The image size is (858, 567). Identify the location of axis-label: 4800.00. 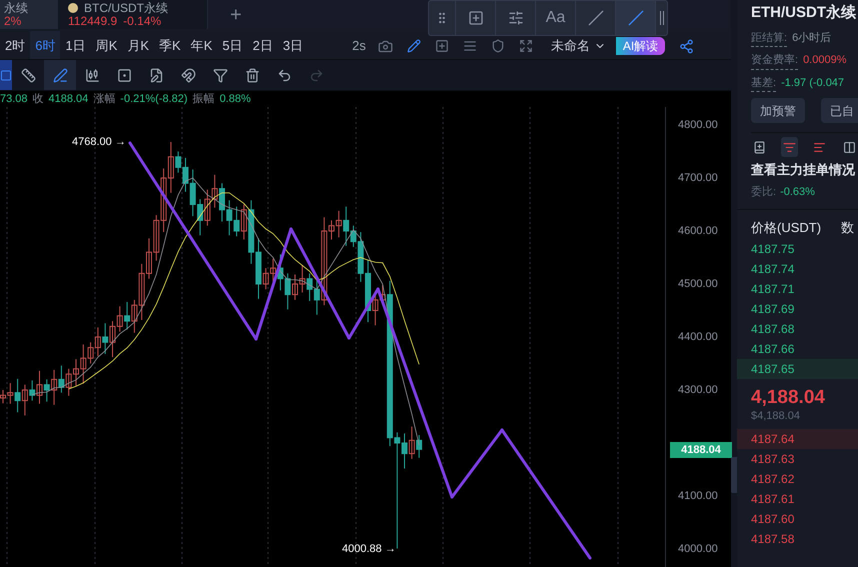
(698, 125).